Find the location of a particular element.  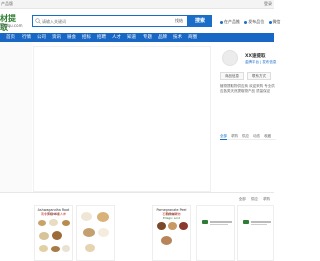

tab-supply: 供应 is located at coordinates (245, 136).